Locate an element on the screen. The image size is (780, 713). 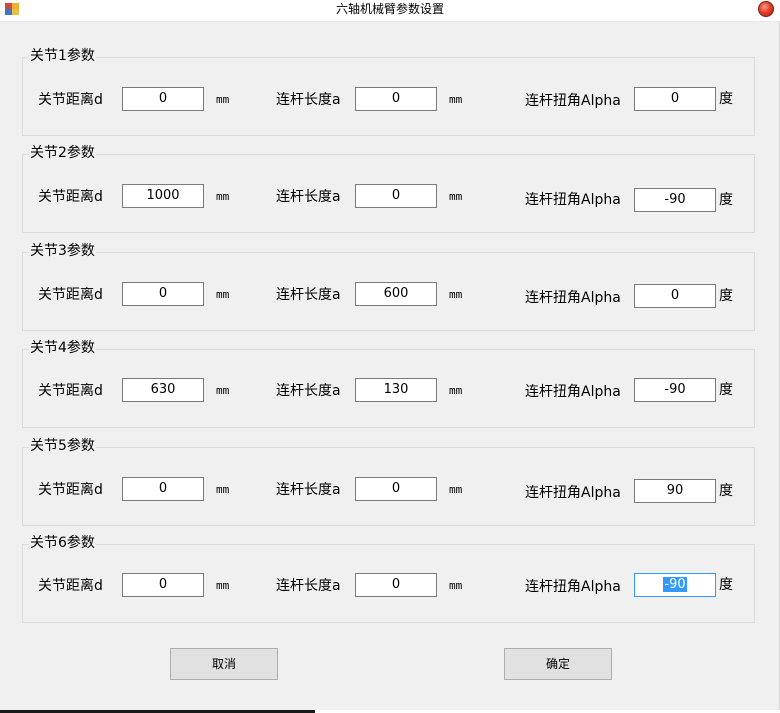
joint-3-alpha-label: 连杆扭角Alpha is located at coordinates (573, 298).